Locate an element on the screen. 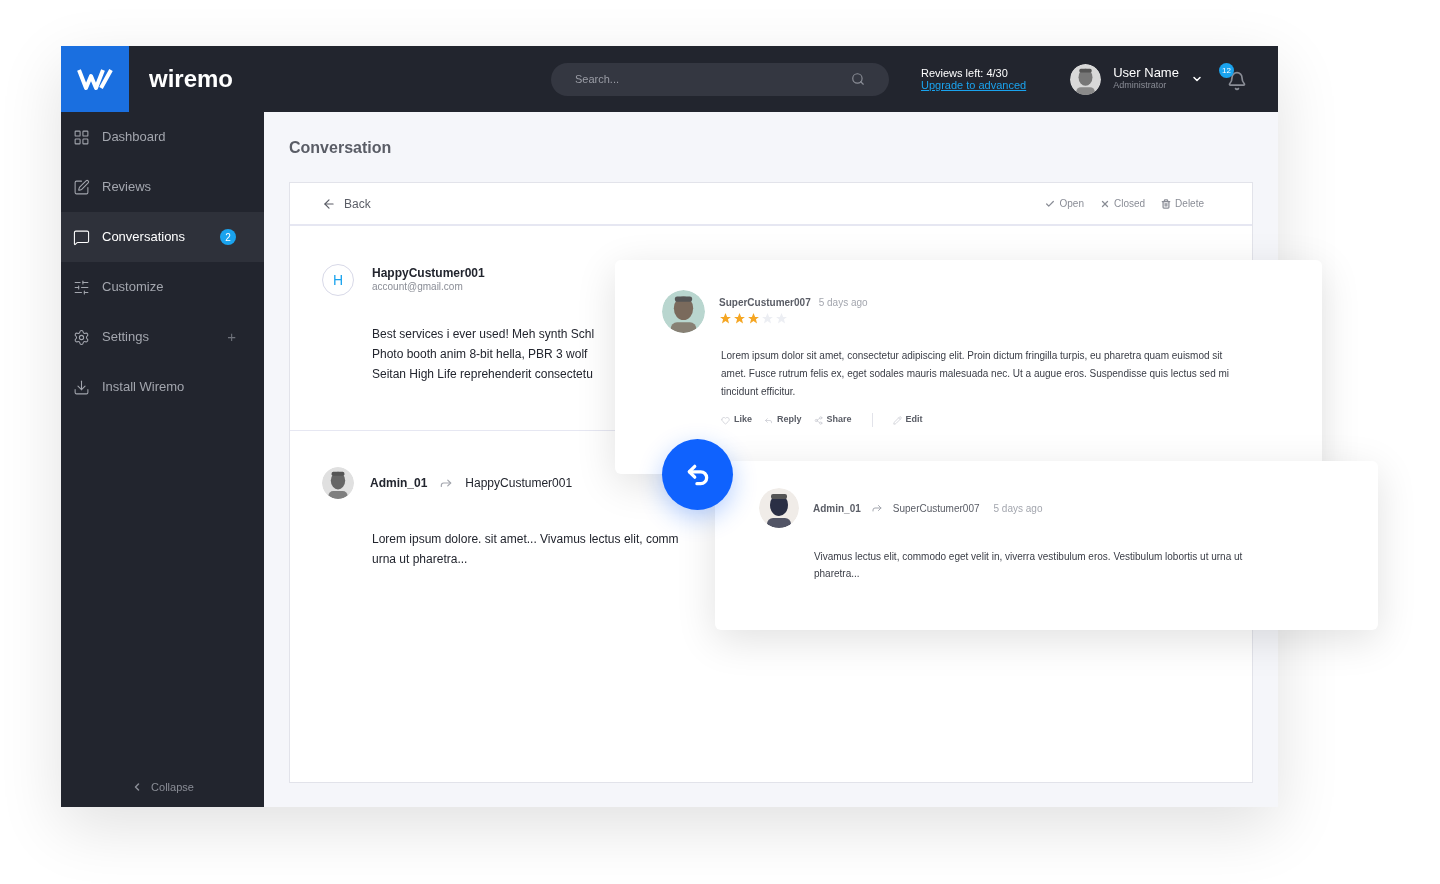  upgrade-link: Upgrade to advanced is located at coordinates (974, 85).